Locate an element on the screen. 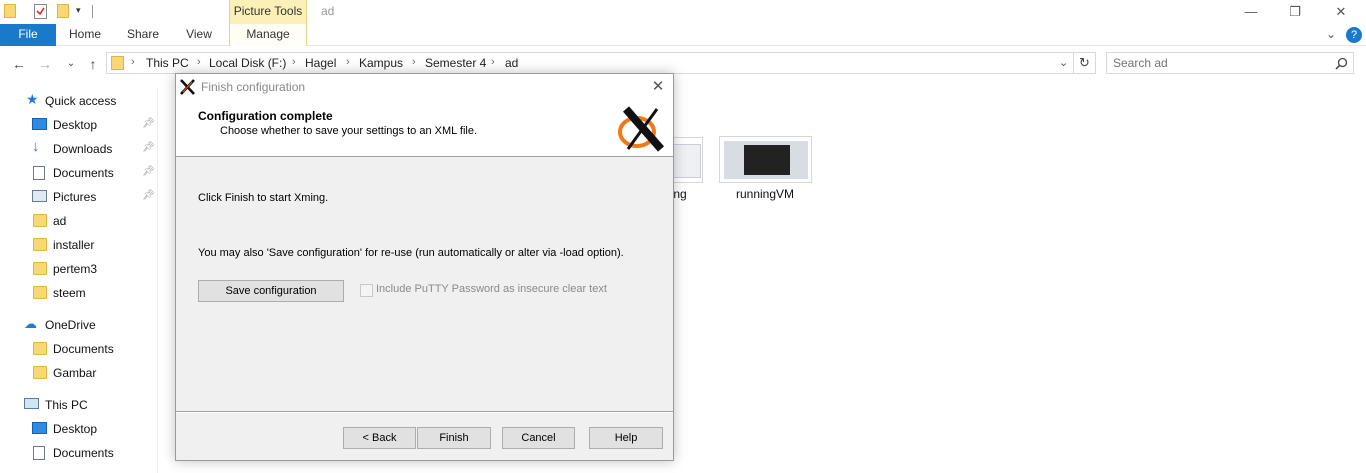  breadcrumb-this-pc: This PC is located at coordinates (167, 63).